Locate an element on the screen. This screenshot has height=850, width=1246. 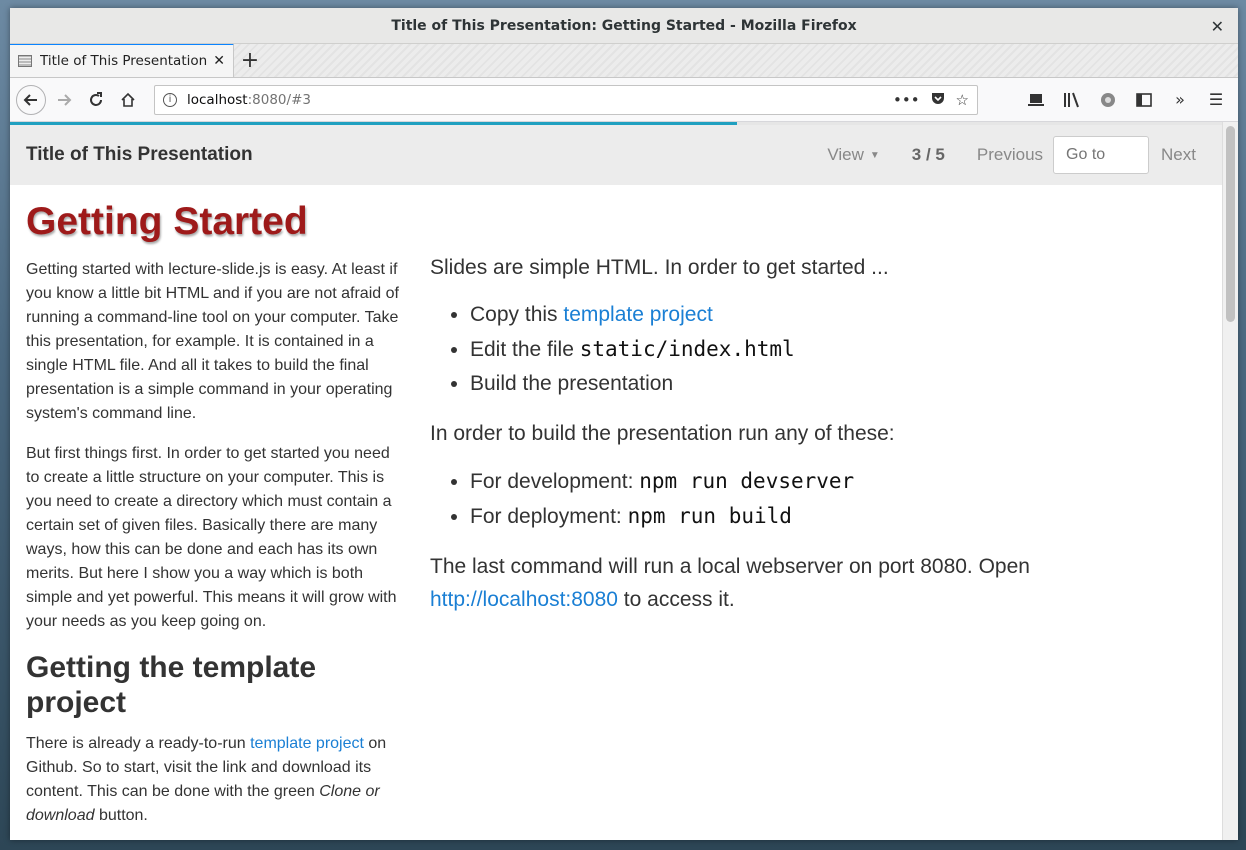
url-bar: i localhost:8080/#3 ••• ☆ is located at coordinates (566, 99).